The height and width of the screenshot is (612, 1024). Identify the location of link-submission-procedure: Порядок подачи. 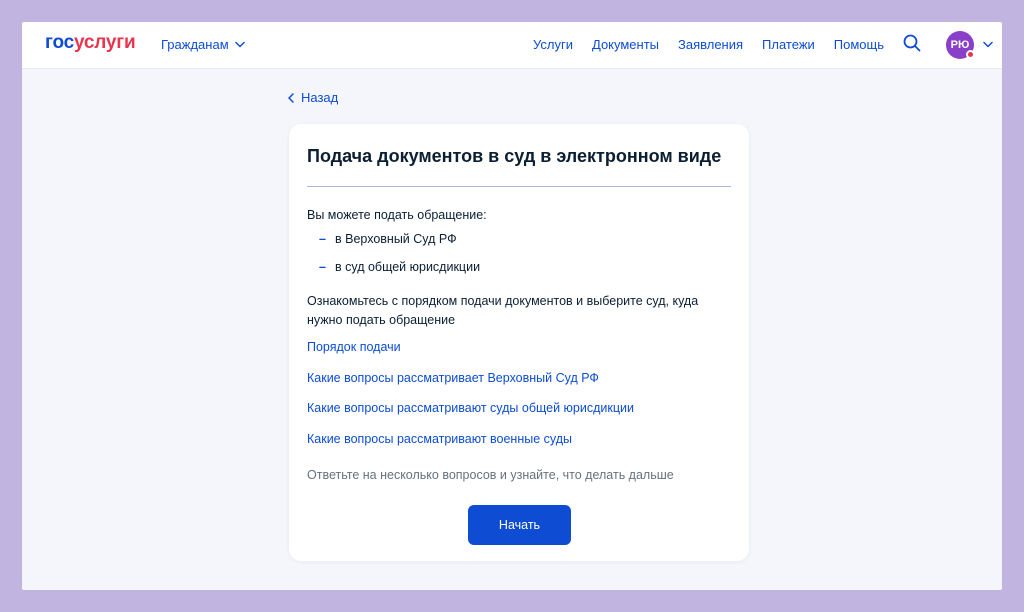
(470, 355).